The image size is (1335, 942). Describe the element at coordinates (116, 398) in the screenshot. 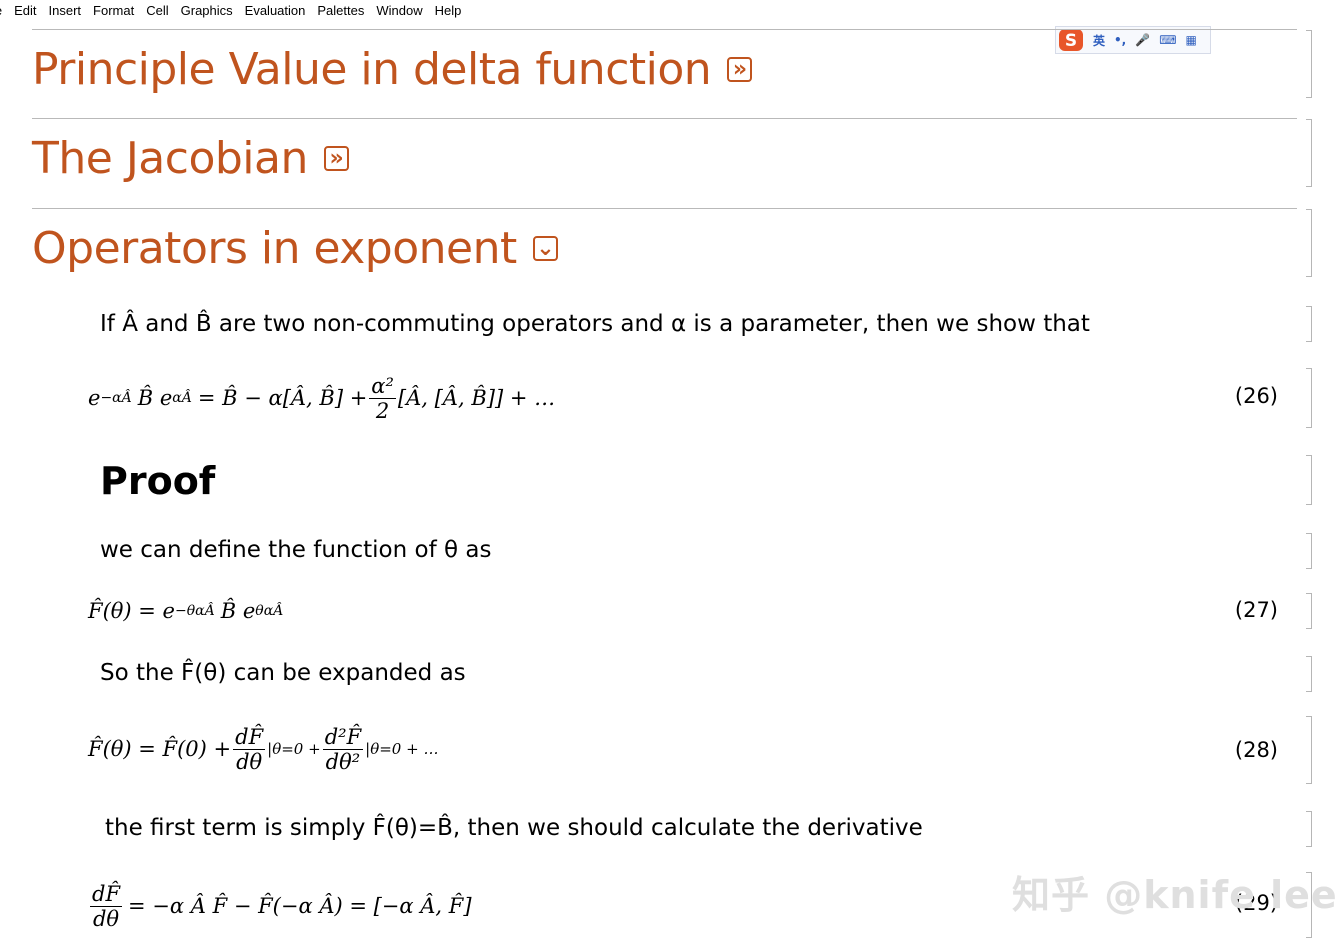

I see `eq-sup: −αÂ` at that location.